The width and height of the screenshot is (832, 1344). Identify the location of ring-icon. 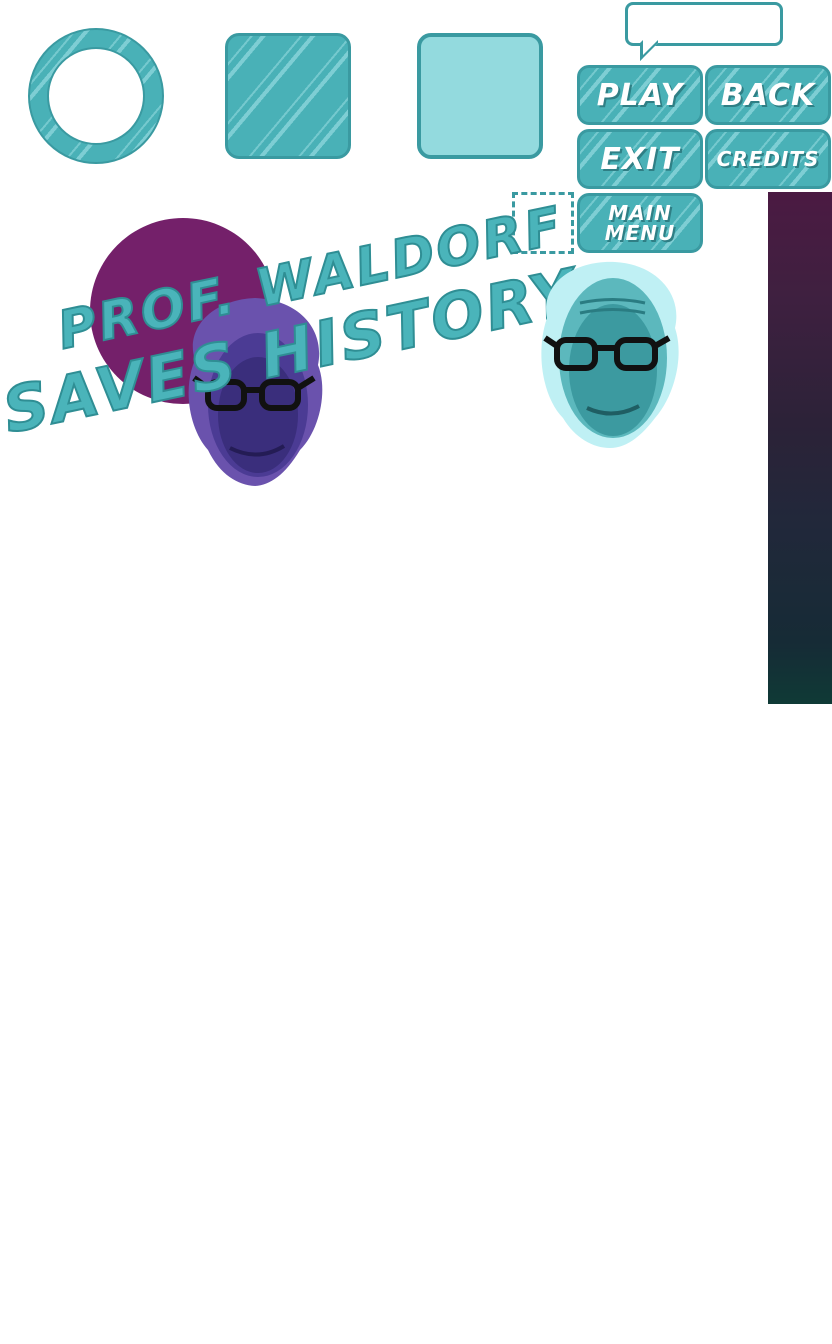
(96, 96).